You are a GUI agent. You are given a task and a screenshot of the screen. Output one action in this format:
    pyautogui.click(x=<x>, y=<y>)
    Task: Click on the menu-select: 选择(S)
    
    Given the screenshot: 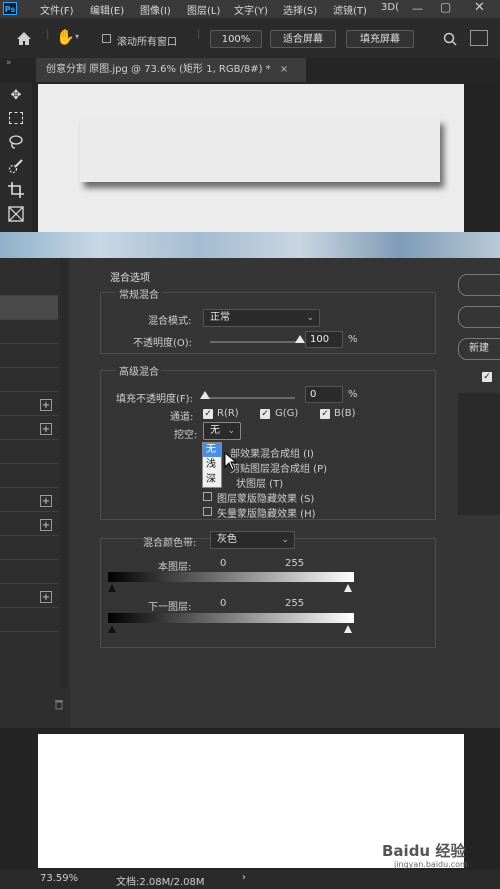 What is the action you would take?
    pyautogui.click(x=300, y=9)
    